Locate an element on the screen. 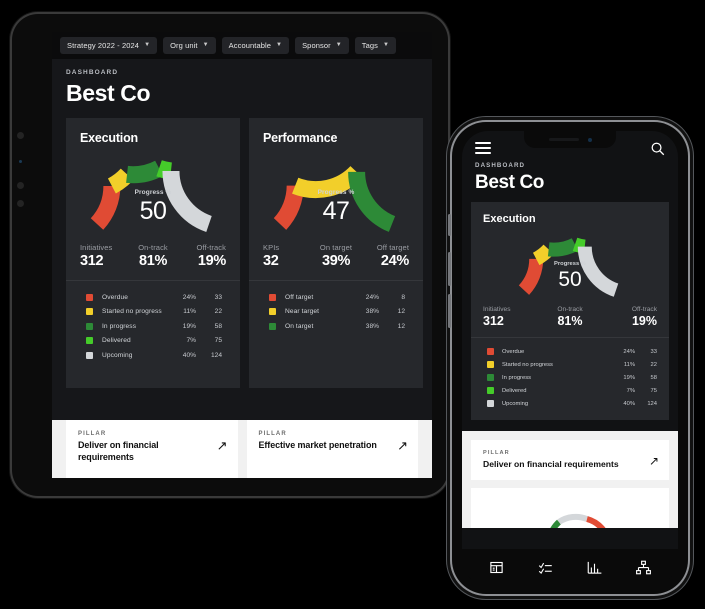 The height and width of the screenshot is (609, 705). pillar-card-market: PILLAR Effective market penetration ↗ is located at coordinates (332, 449).